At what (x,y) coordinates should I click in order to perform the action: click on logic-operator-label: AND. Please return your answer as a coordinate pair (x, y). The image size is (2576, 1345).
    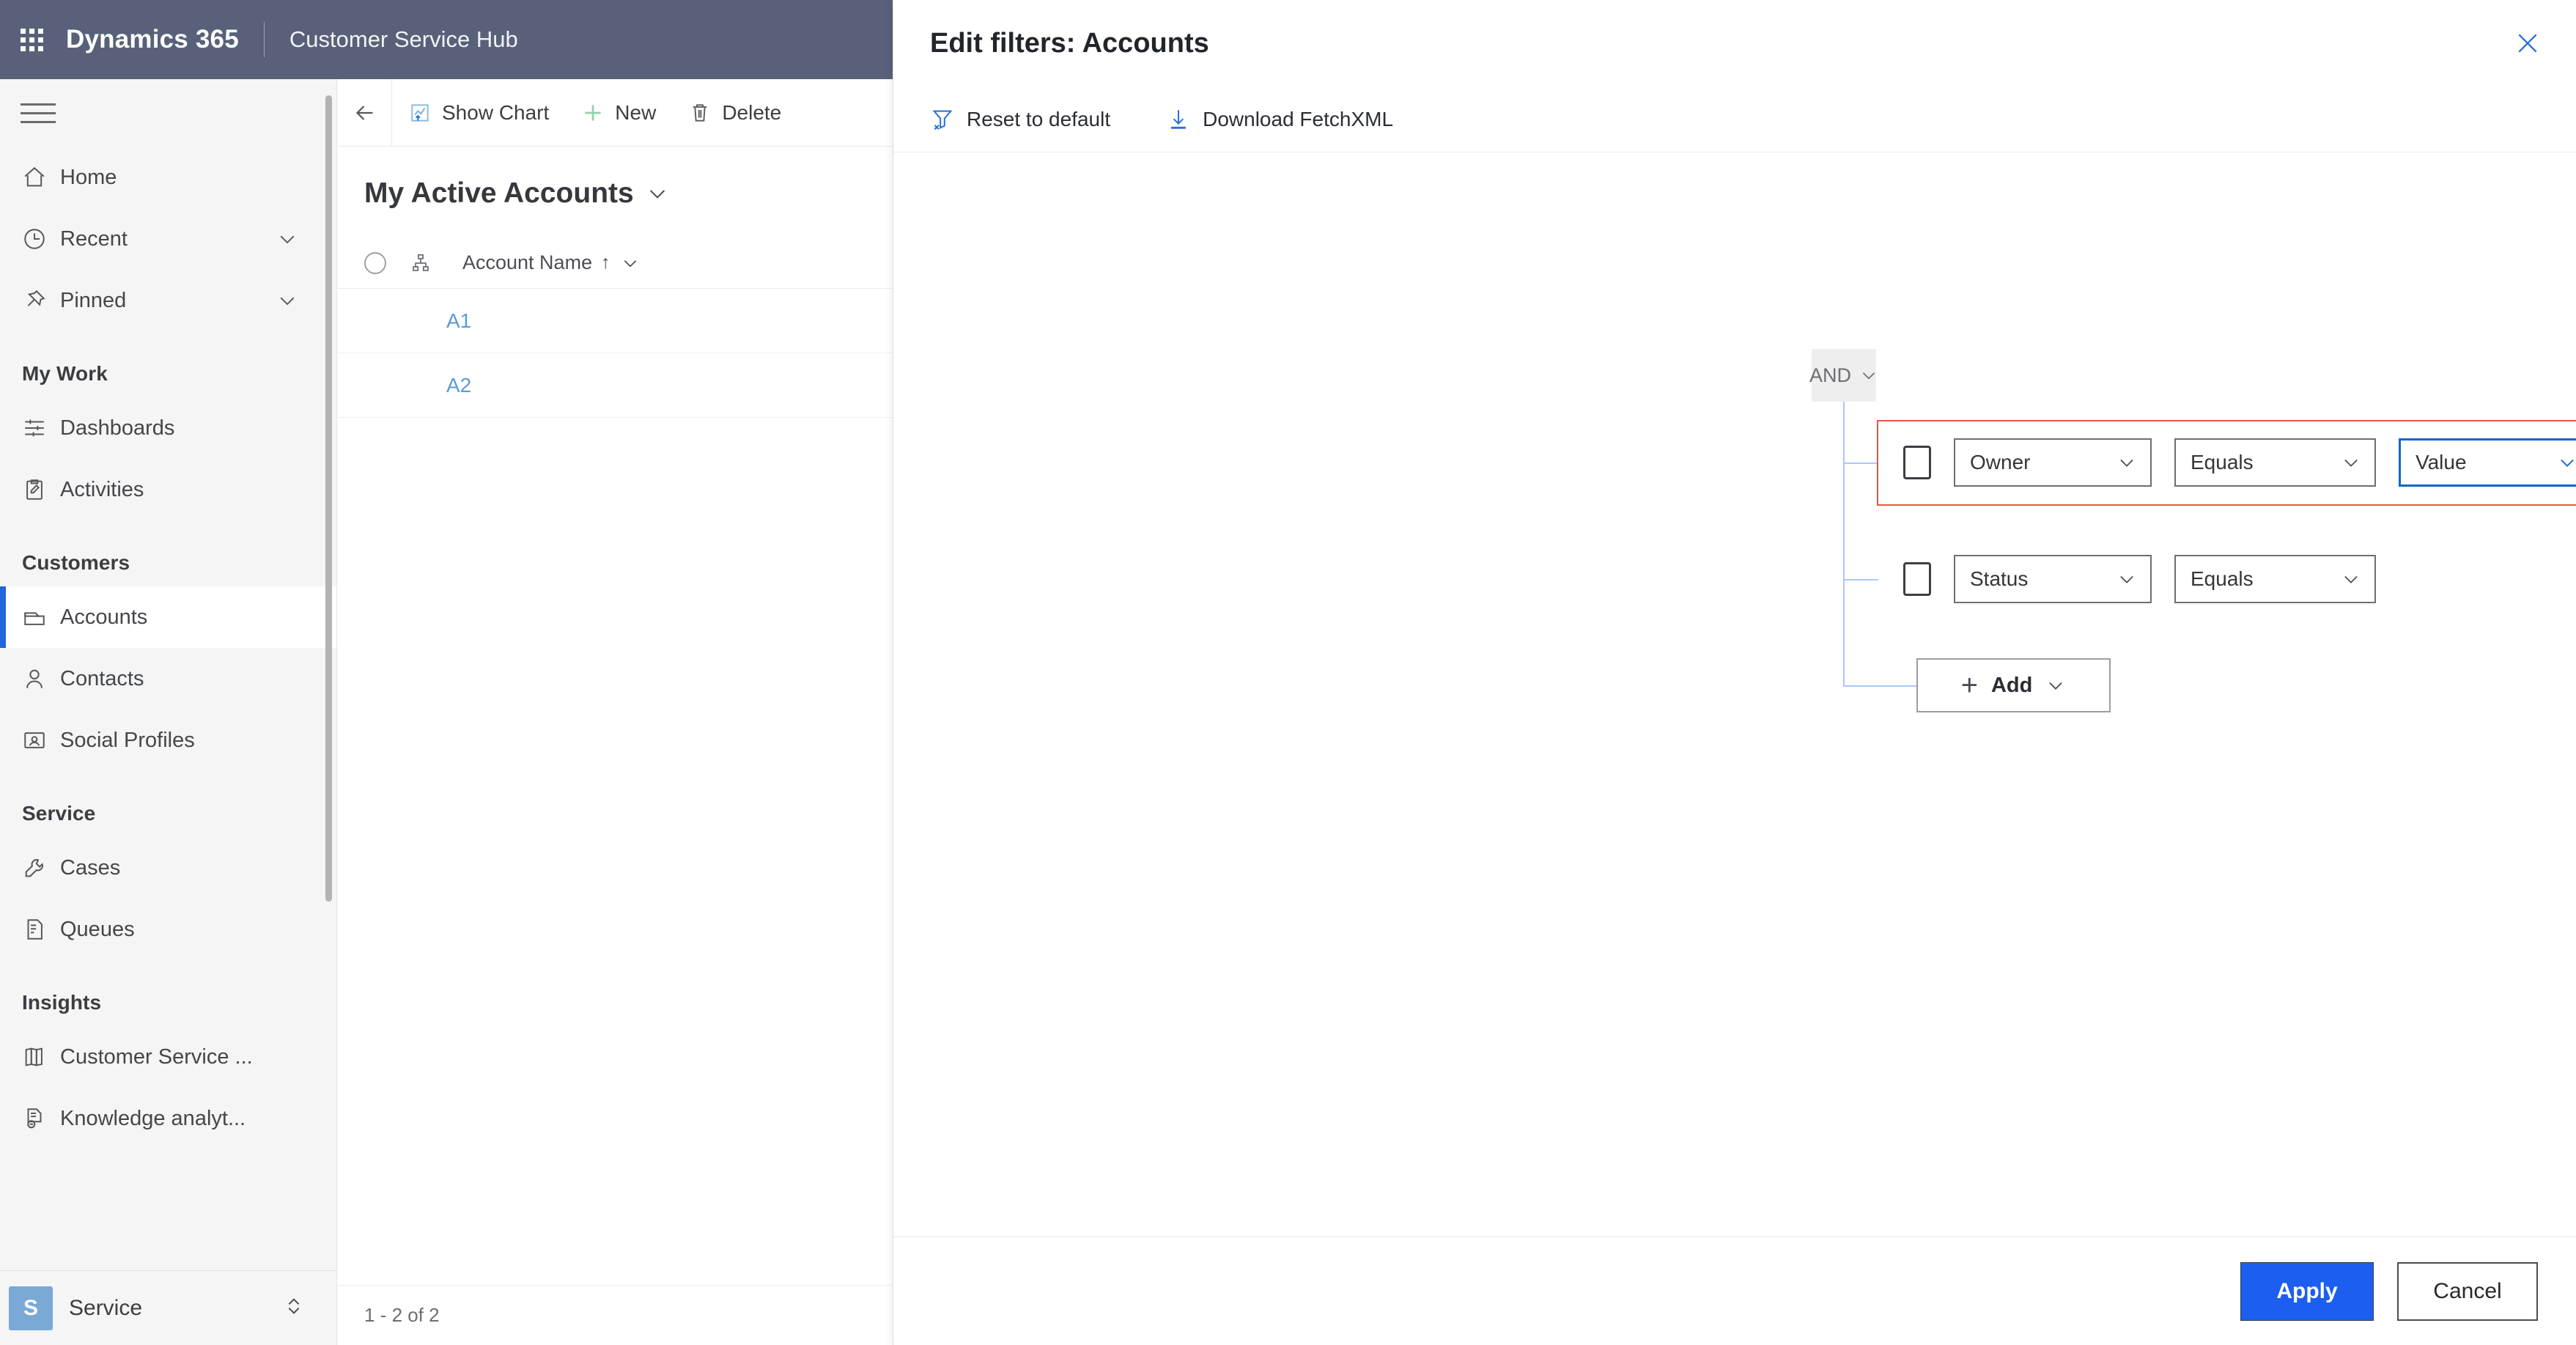
    Looking at the image, I should click on (1831, 375).